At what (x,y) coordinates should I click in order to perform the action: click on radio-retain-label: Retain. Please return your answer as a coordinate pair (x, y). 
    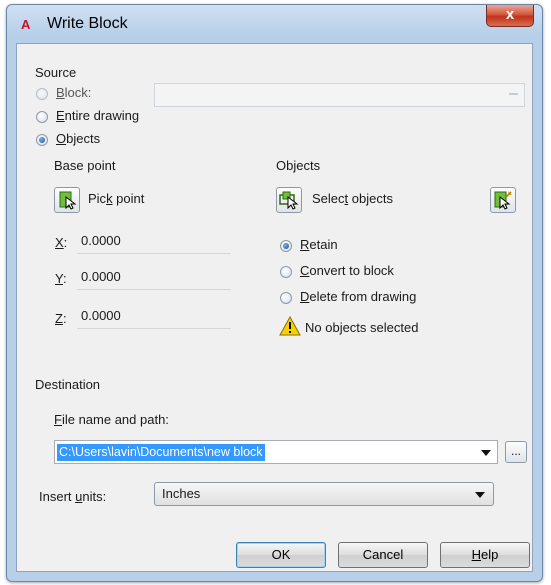
    Looking at the image, I should click on (319, 244).